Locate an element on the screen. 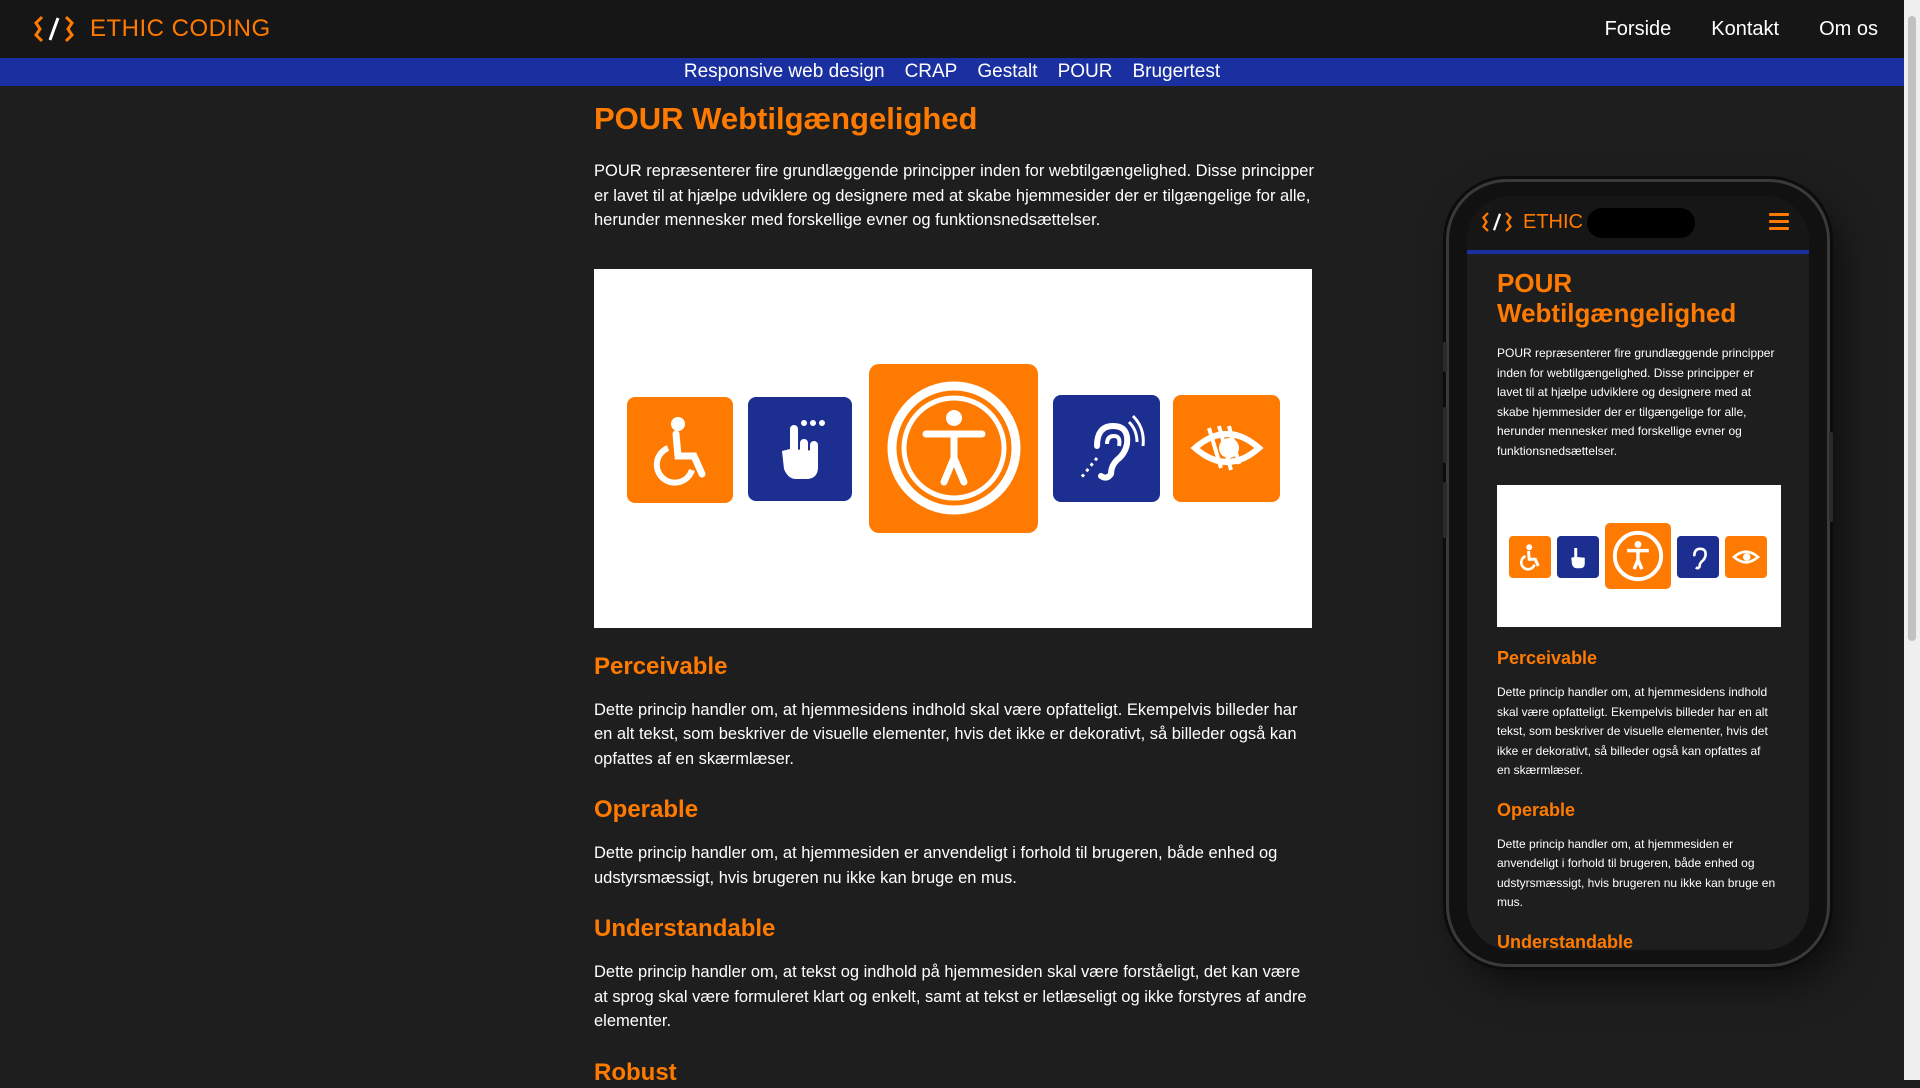  phone-perceivable-heading: Perceivable is located at coordinates (1547, 658).